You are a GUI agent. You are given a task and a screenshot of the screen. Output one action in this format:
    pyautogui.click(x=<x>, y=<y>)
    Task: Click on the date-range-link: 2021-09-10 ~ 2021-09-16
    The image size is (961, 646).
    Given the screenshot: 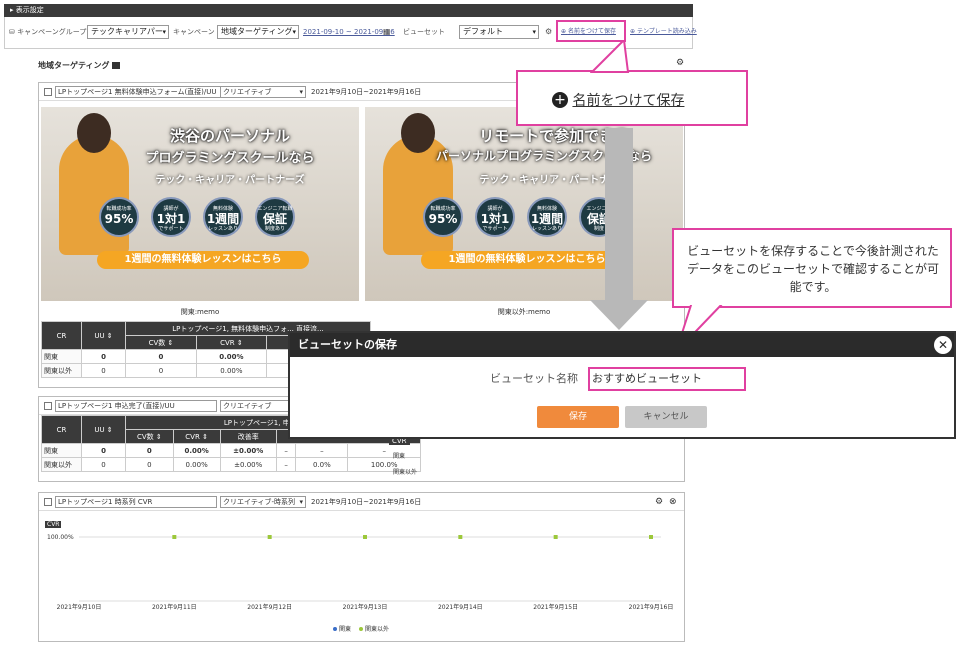 What is the action you would take?
    pyautogui.click(x=349, y=32)
    